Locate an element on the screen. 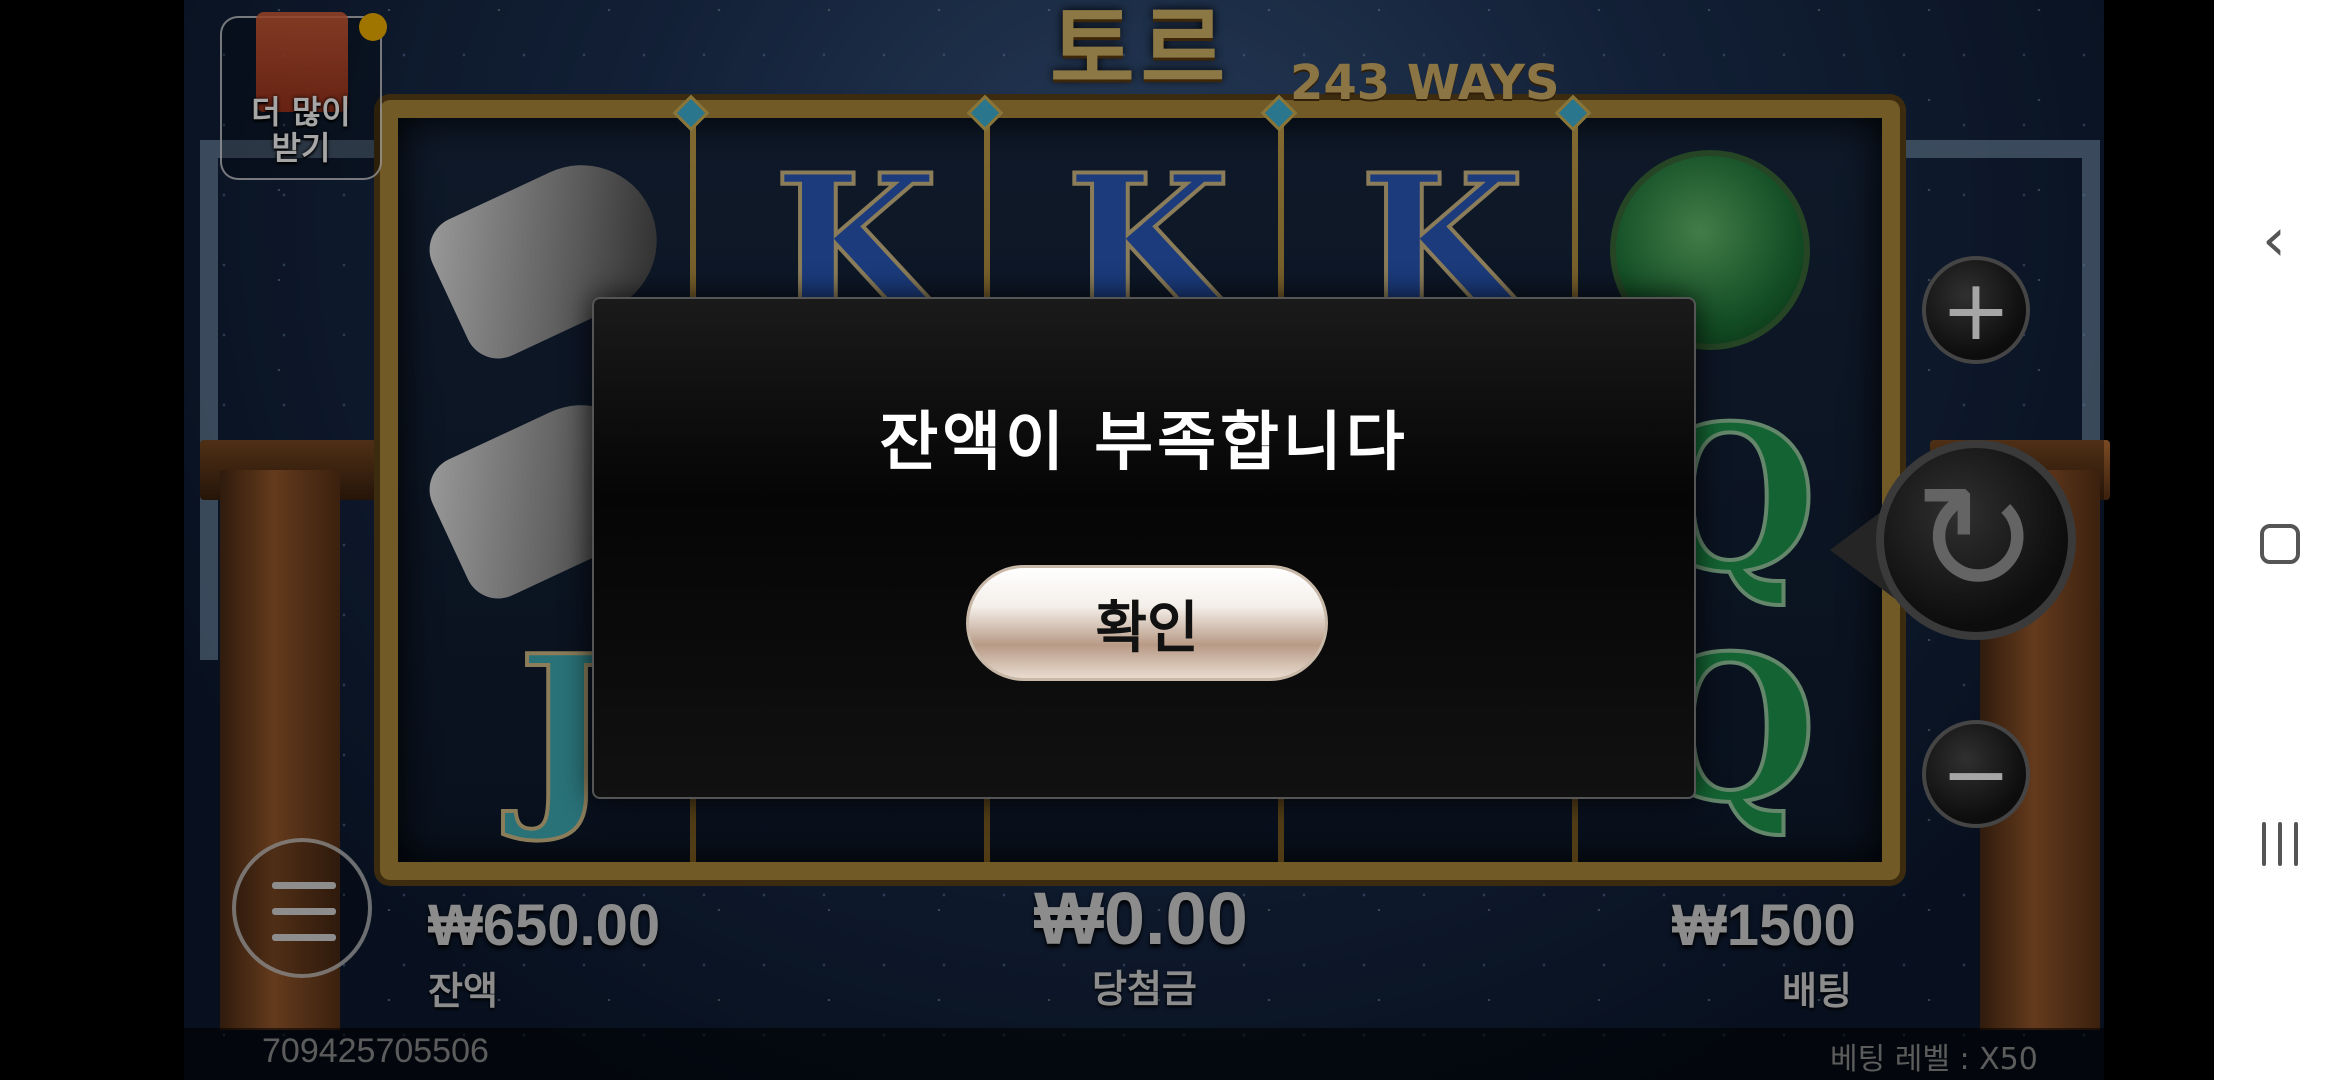 The width and height of the screenshot is (2340, 1080). confirm-button: 확인 is located at coordinates (1147, 623).